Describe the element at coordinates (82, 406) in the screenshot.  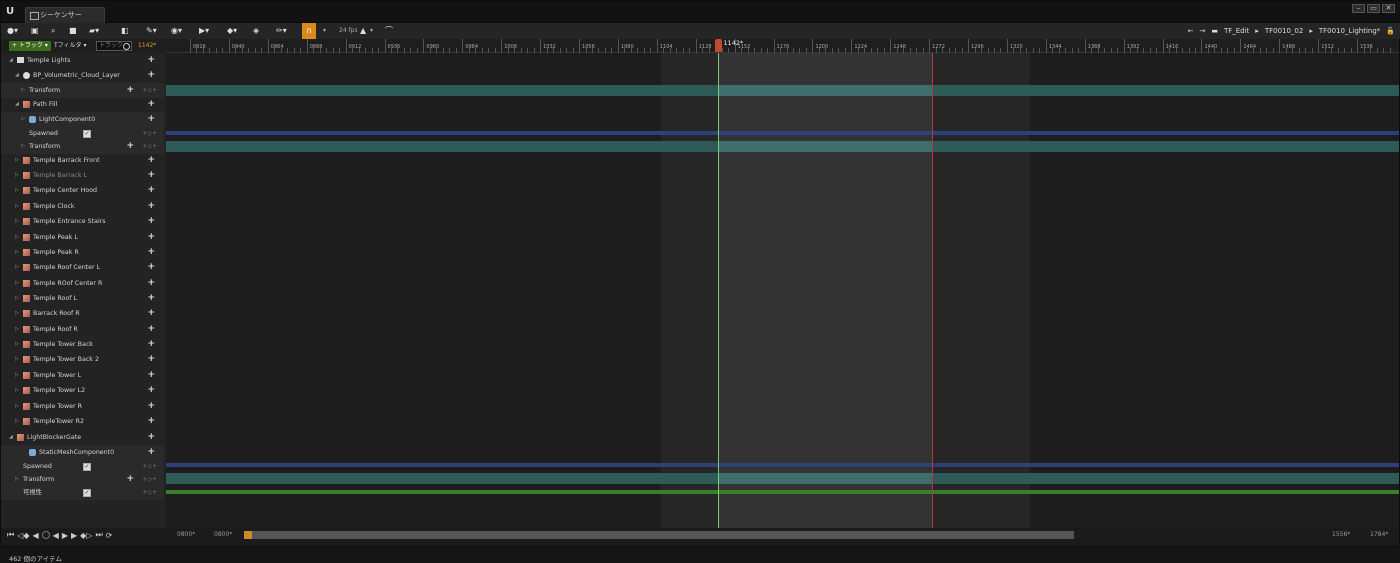
I see `tree-row: ▷ Temple Tower R +` at that location.